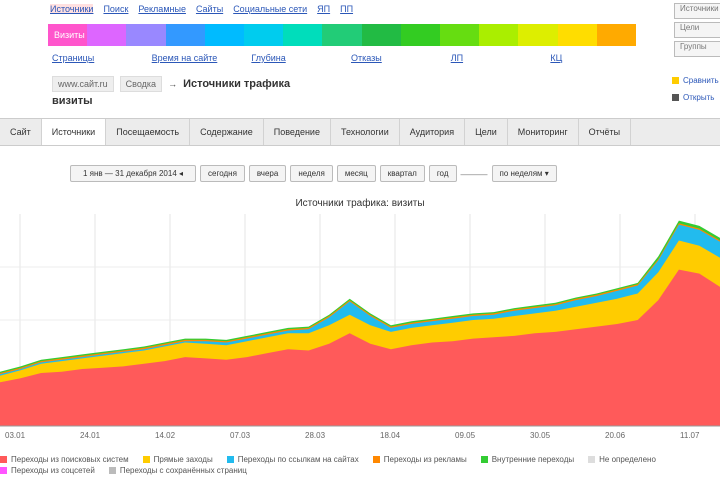 This screenshot has width=720, height=480. Describe the element at coordinates (165, 435) in the screenshot. I see `x-tick-label: 14.02` at that location.